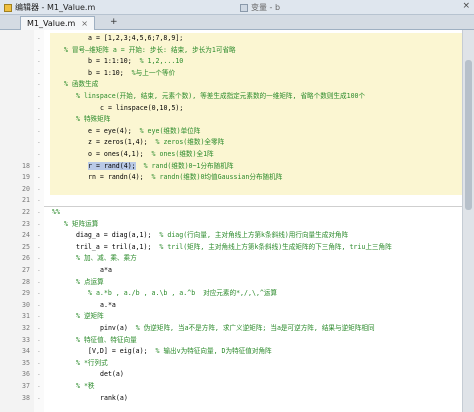 Image resolution: width=474 pixels, height=412 pixels. What do you see at coordinates (85, 386) in the screenshot?
I see `code-text: % *秩` at bounding box center [85, 386].